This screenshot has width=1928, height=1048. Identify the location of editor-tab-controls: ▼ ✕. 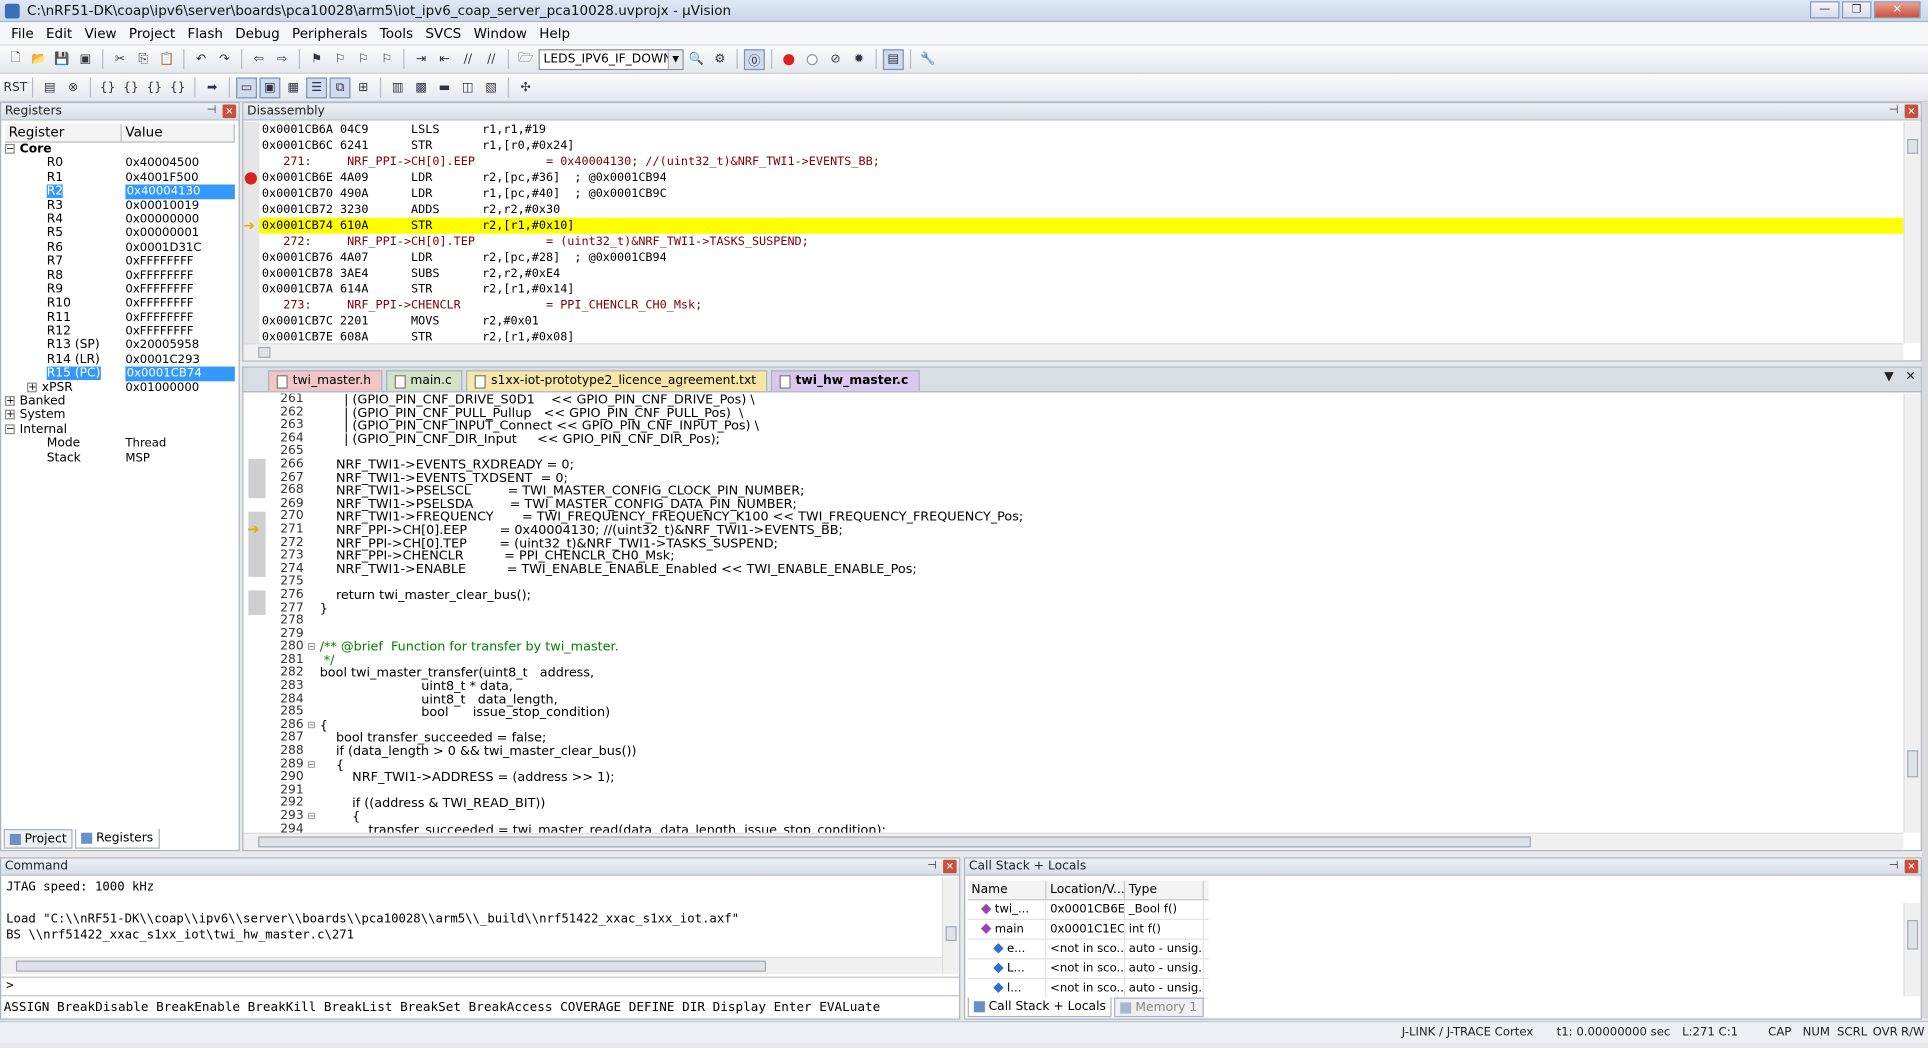
(1899, 377).